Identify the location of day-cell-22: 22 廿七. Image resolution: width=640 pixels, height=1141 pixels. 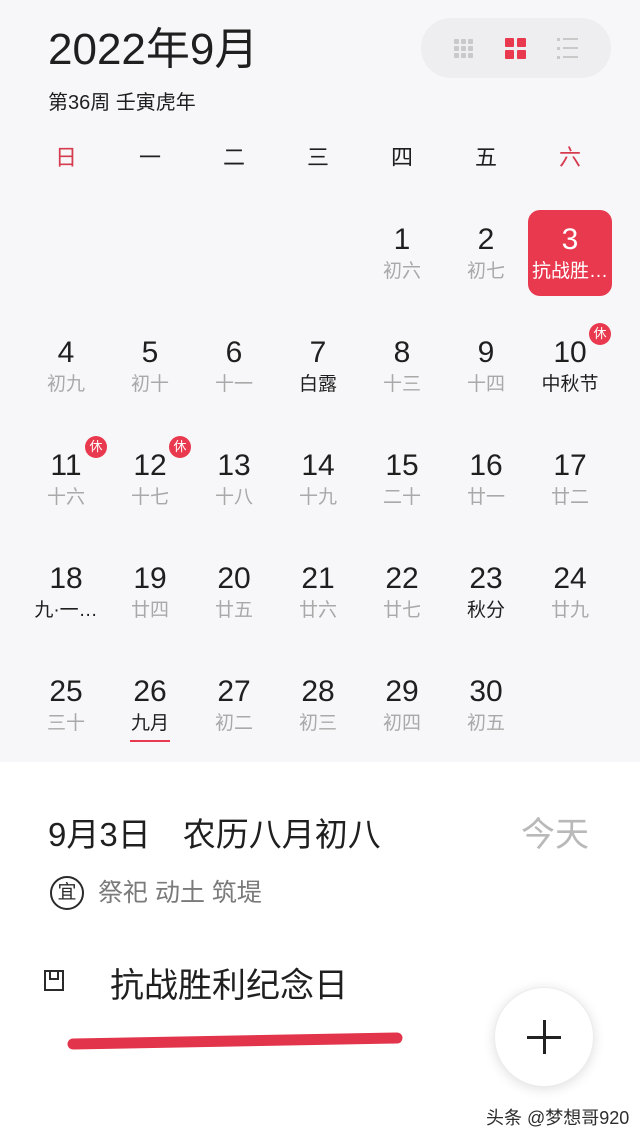
(402, 592).